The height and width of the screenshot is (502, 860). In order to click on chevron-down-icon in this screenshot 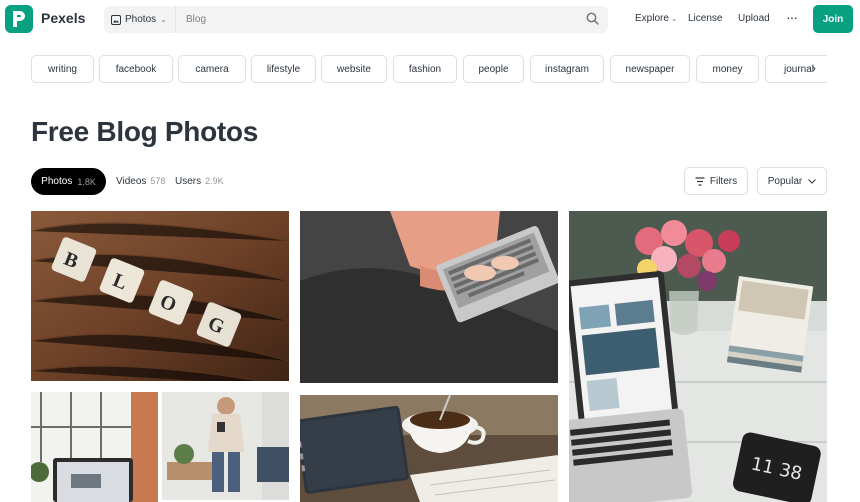, I will do `click(812, 181)`.